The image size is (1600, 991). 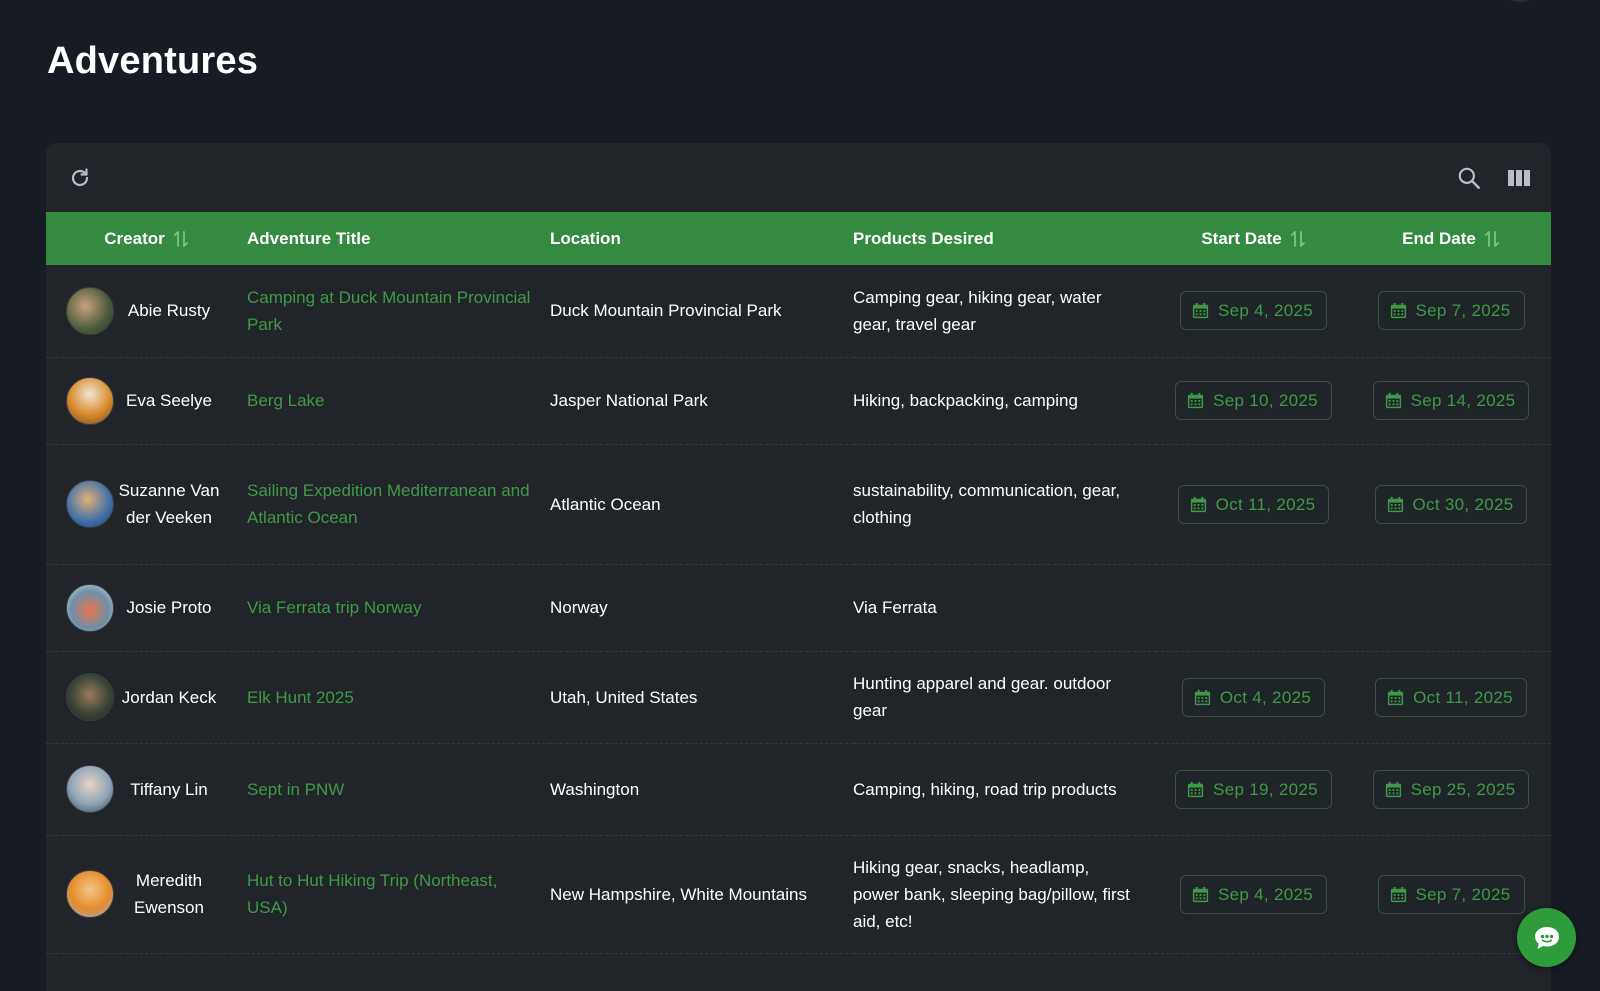 What do you see at coordinates (982, 697) in the screenshot?
I see `products-text: Hunting apparel and gear. outdoor gear` at bounding box center [982, 697].